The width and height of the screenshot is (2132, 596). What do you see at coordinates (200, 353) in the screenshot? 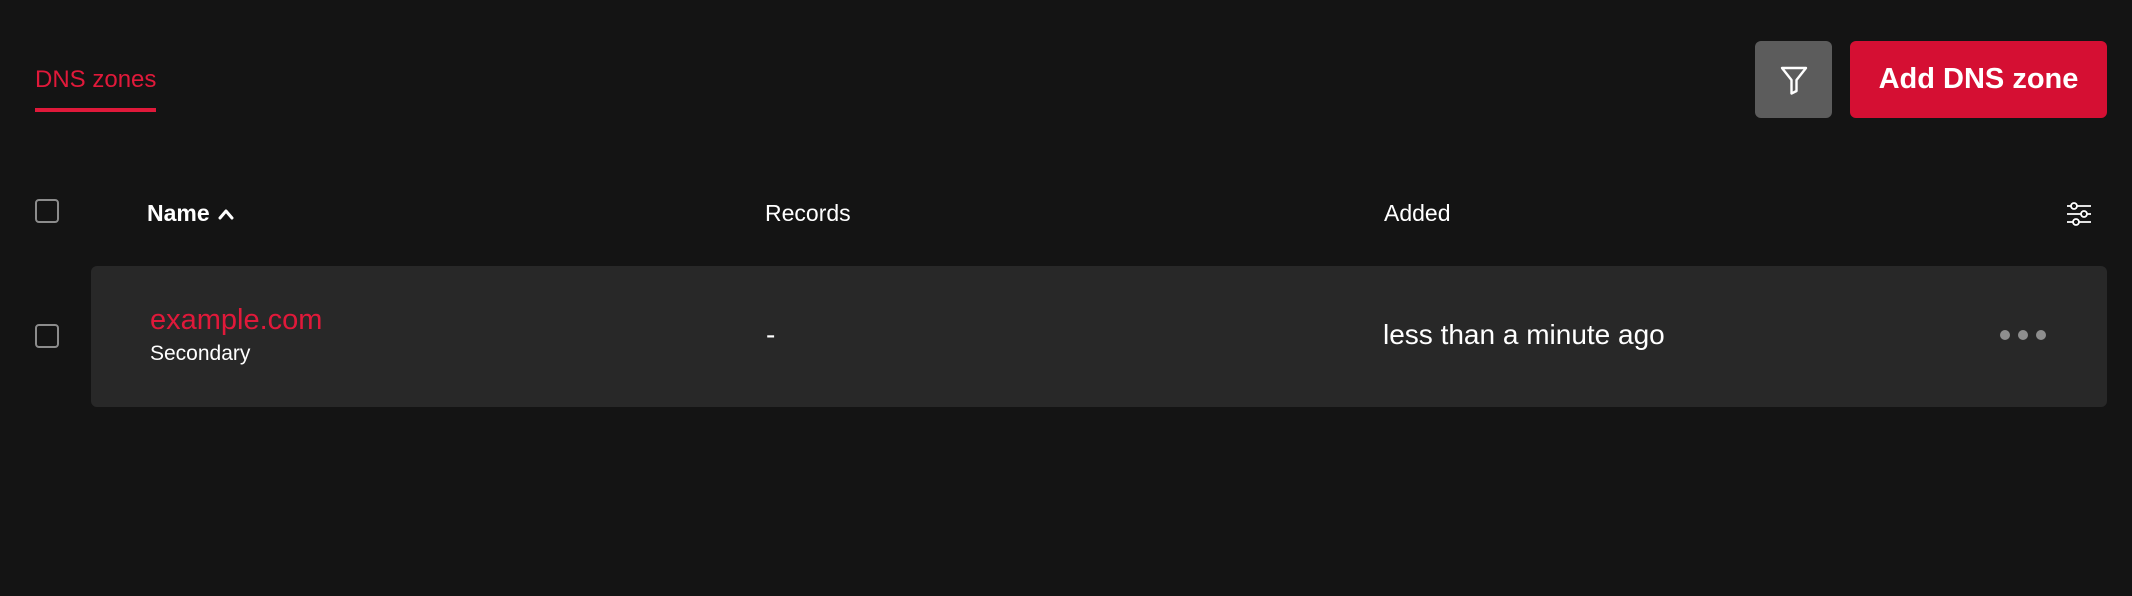
I see `zone-type: Secondary` at bounding box center [200, 353].